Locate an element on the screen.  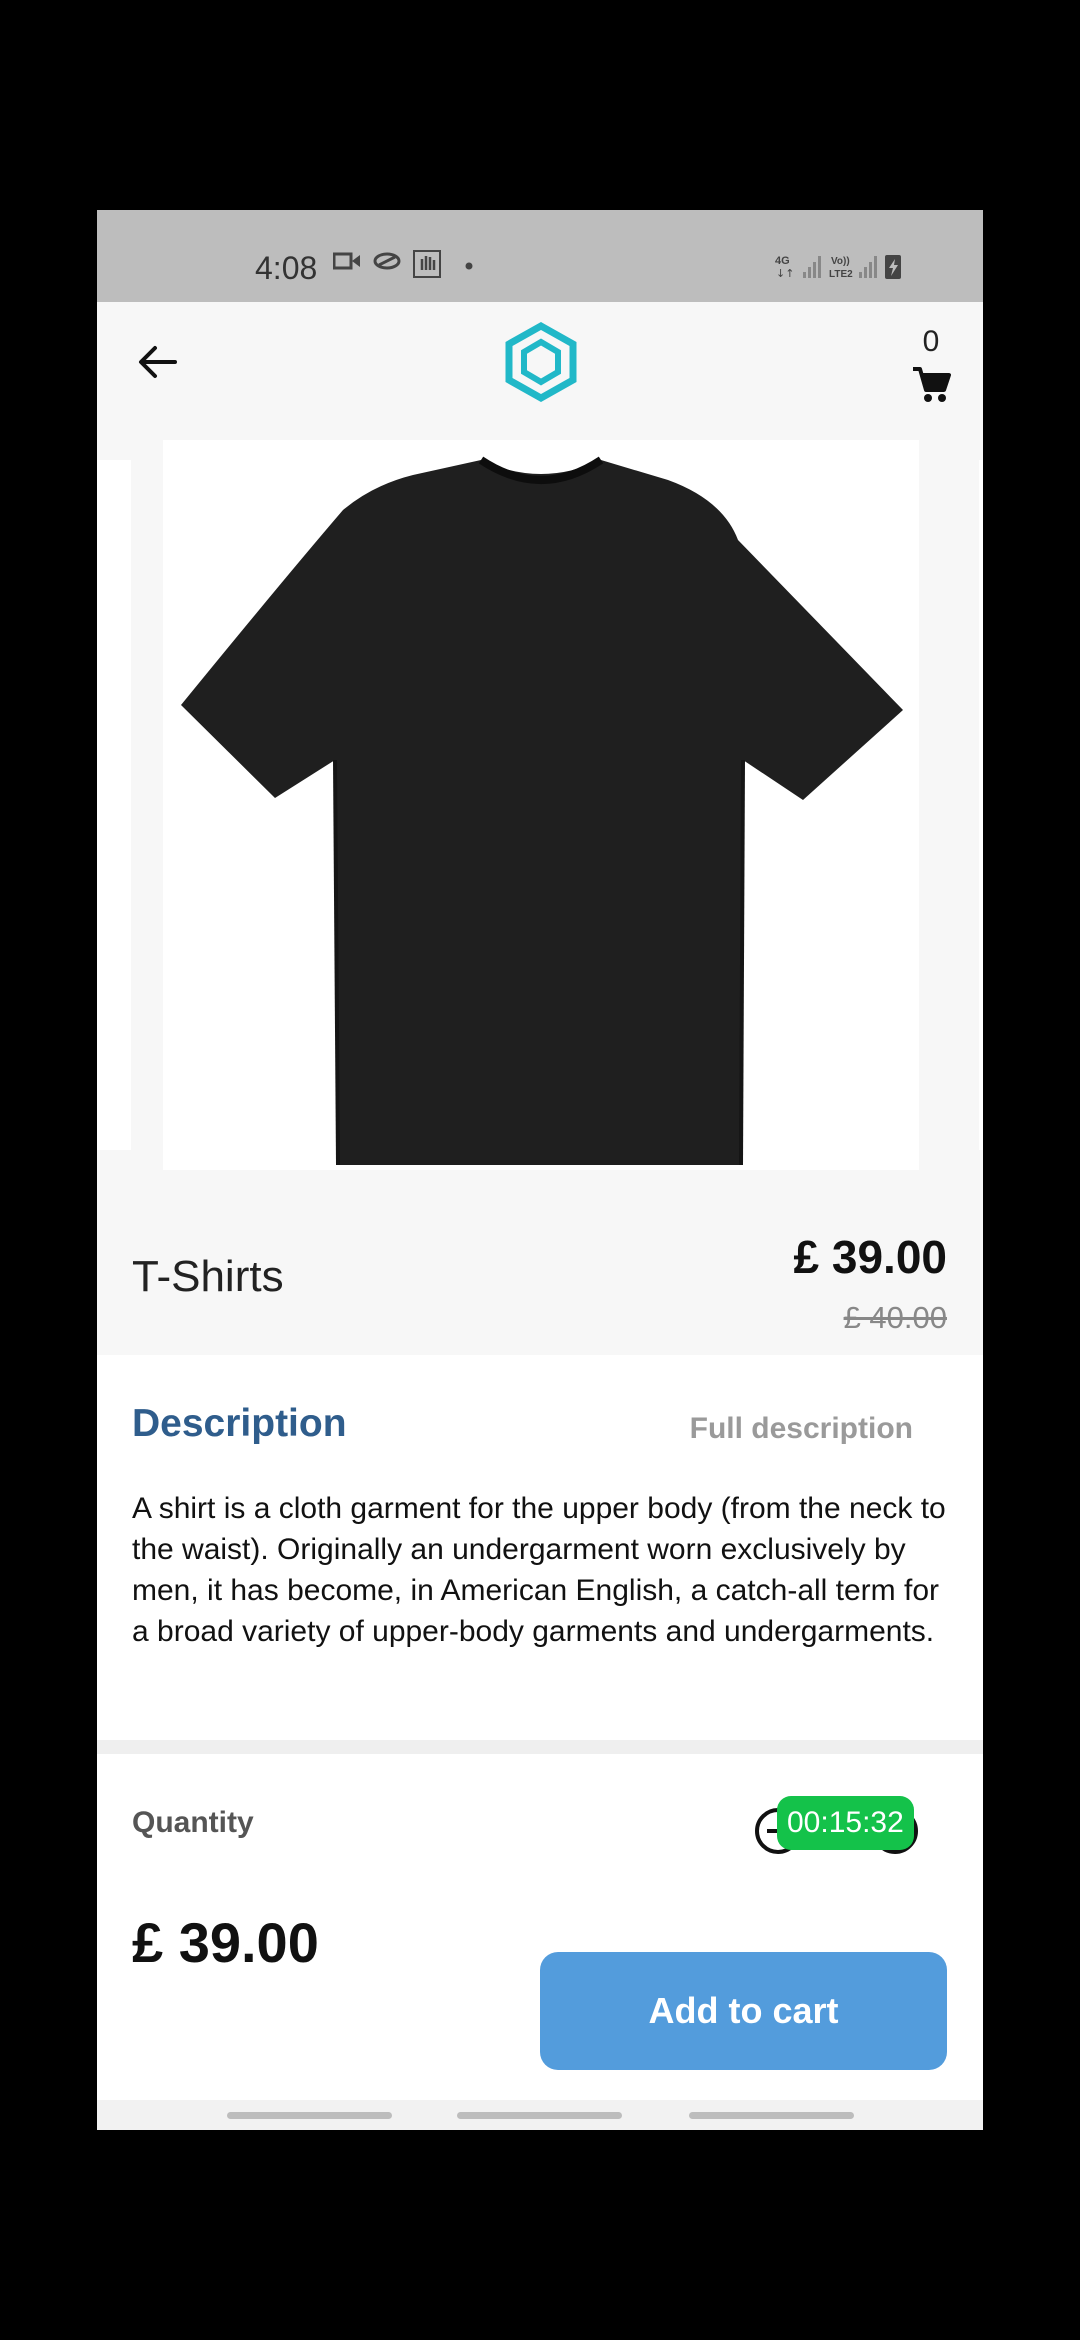
next-image-card is located at coordinates (981, 805).